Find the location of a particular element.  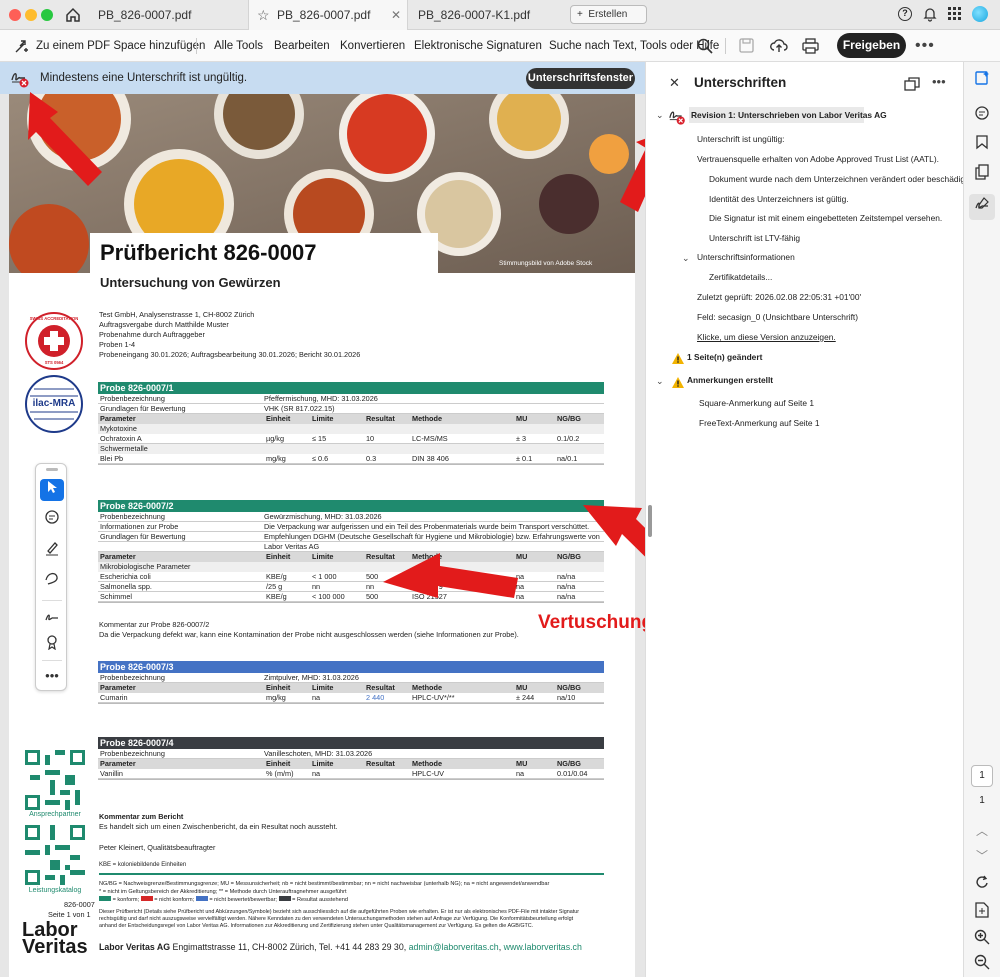

draw-tool-icon is located at coordinates (52, 581).